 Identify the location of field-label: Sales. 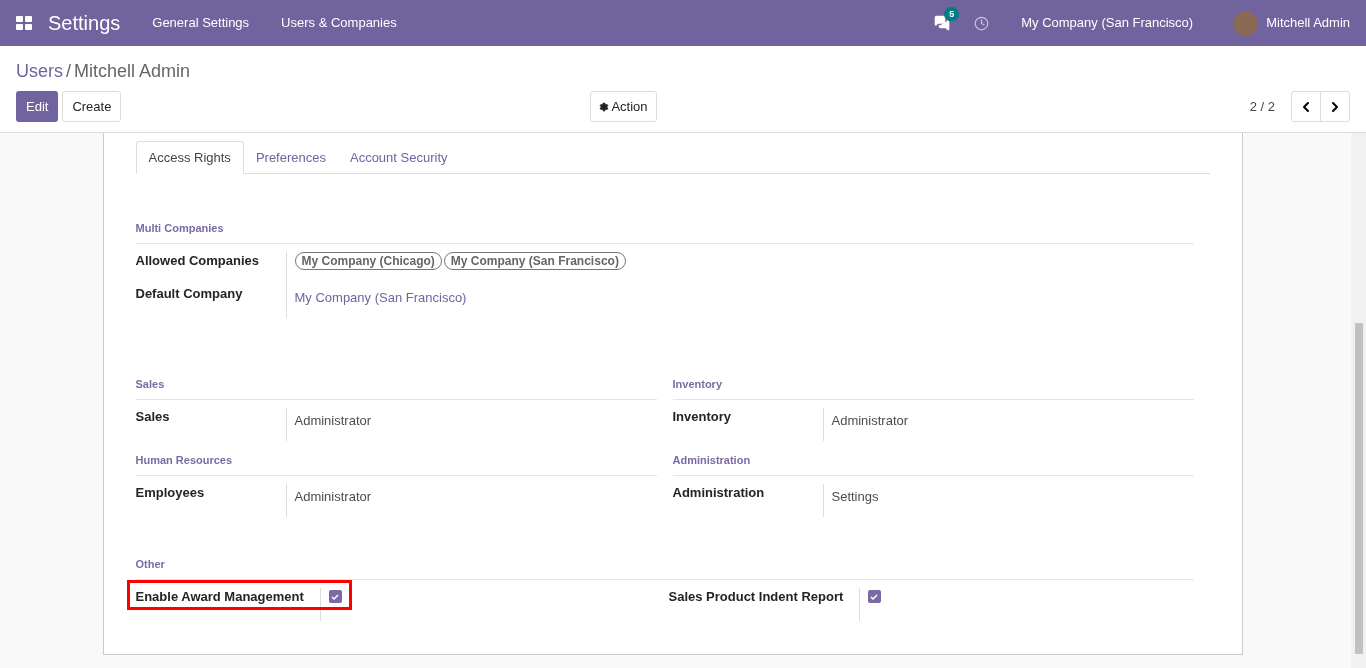
(152, 416).